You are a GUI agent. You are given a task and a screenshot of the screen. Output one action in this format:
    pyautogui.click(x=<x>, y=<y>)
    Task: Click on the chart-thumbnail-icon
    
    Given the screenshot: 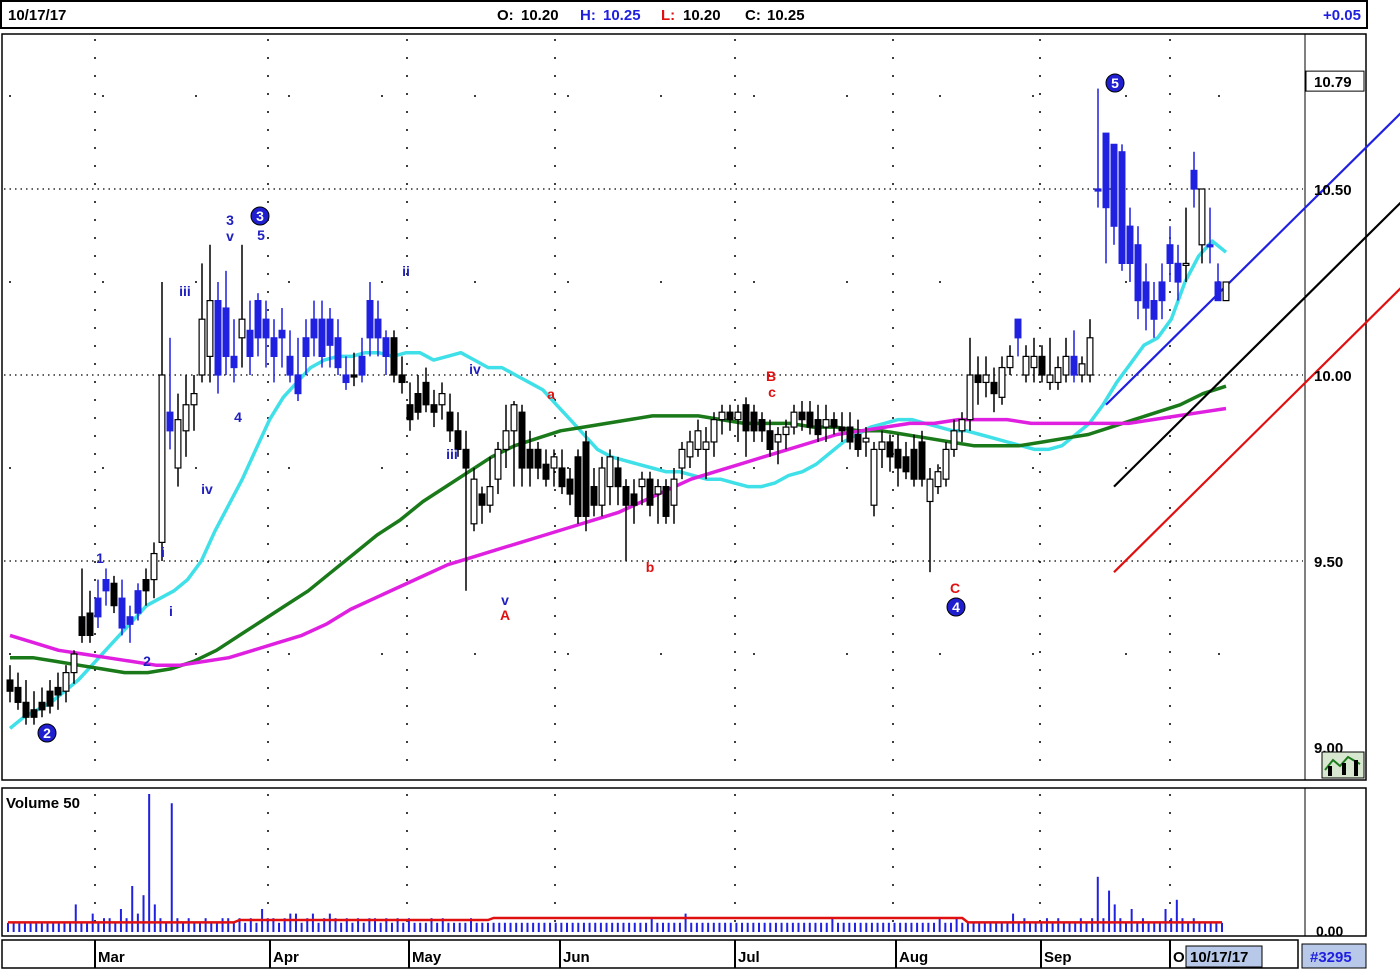 What is the action you would take?
    pyautogui.click(x=1343, y=765)
    